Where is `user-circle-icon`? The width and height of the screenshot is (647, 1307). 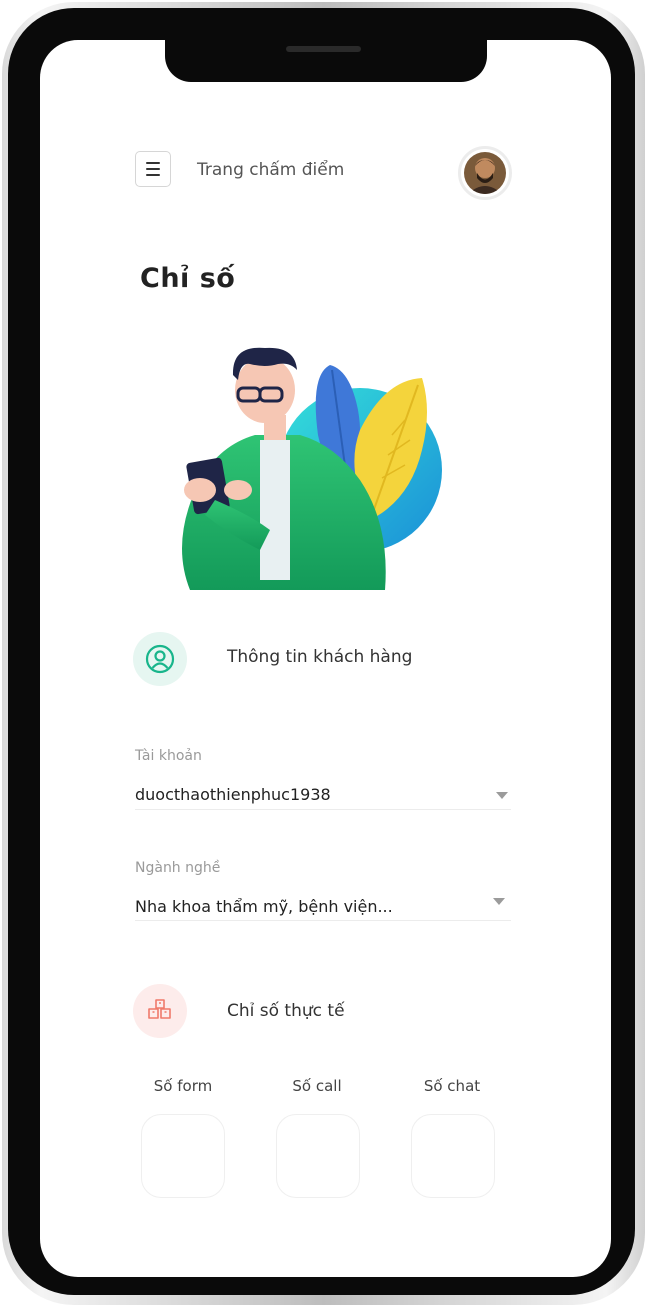 user-circle-icon is located at coordinates (160, 659).